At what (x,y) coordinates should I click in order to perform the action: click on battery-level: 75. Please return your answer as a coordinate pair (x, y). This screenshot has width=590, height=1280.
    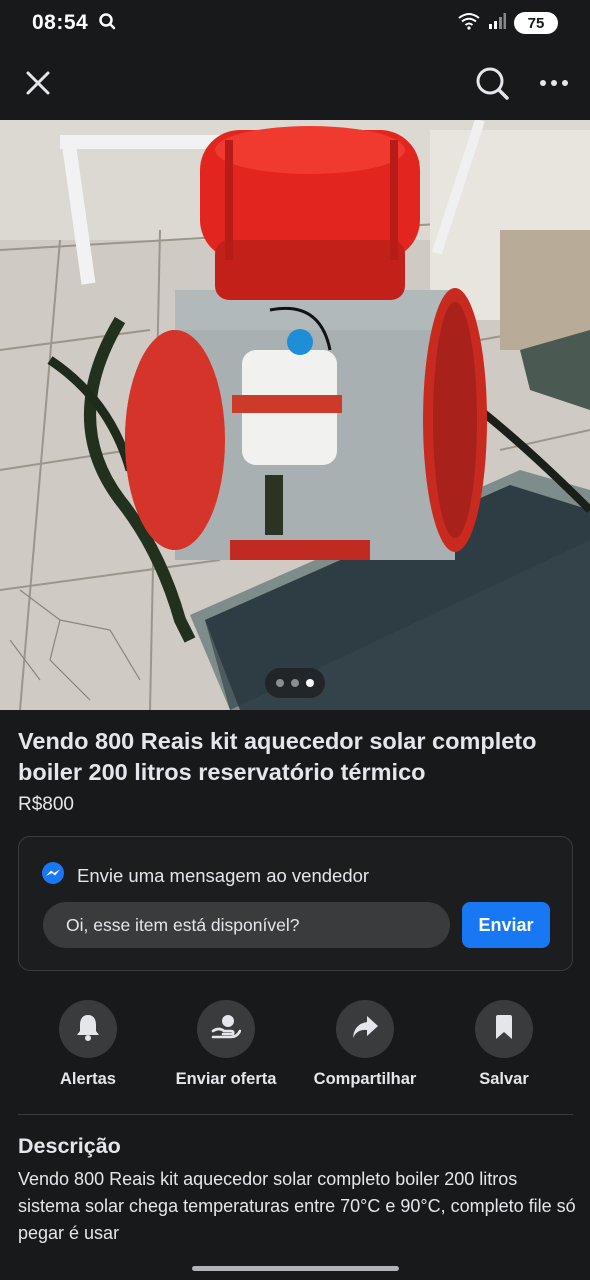
    Looking at the image, I should click on (536, 23).